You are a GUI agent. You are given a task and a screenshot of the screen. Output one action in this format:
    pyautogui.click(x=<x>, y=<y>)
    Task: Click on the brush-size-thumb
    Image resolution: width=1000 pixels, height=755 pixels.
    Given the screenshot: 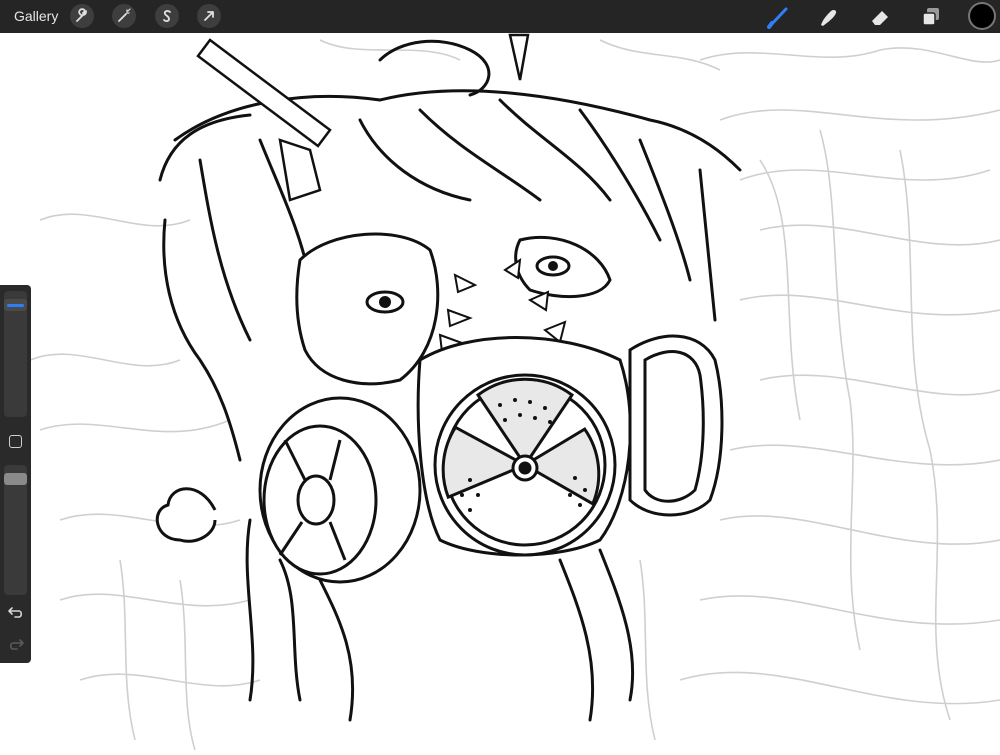 What is the action you would take?
    pyautogui.click(x=15, y=305)
    